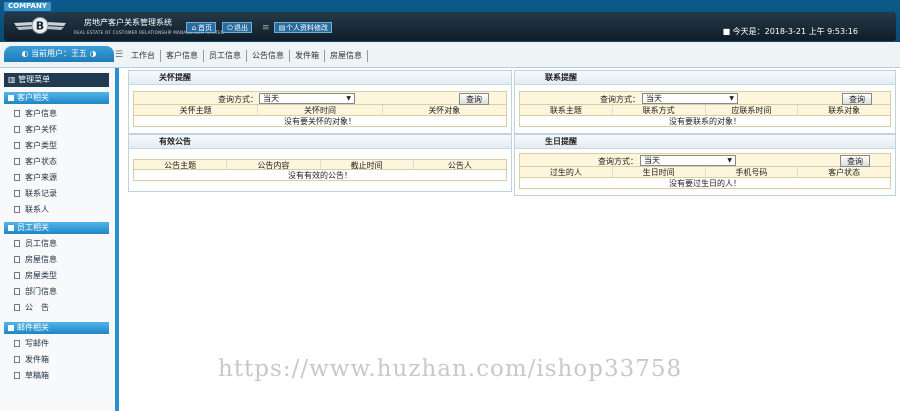 The height and width of the screenshot is (411, 900). I want to click on sidebar-item-contact-record: 联系记录, so click(35, 194).